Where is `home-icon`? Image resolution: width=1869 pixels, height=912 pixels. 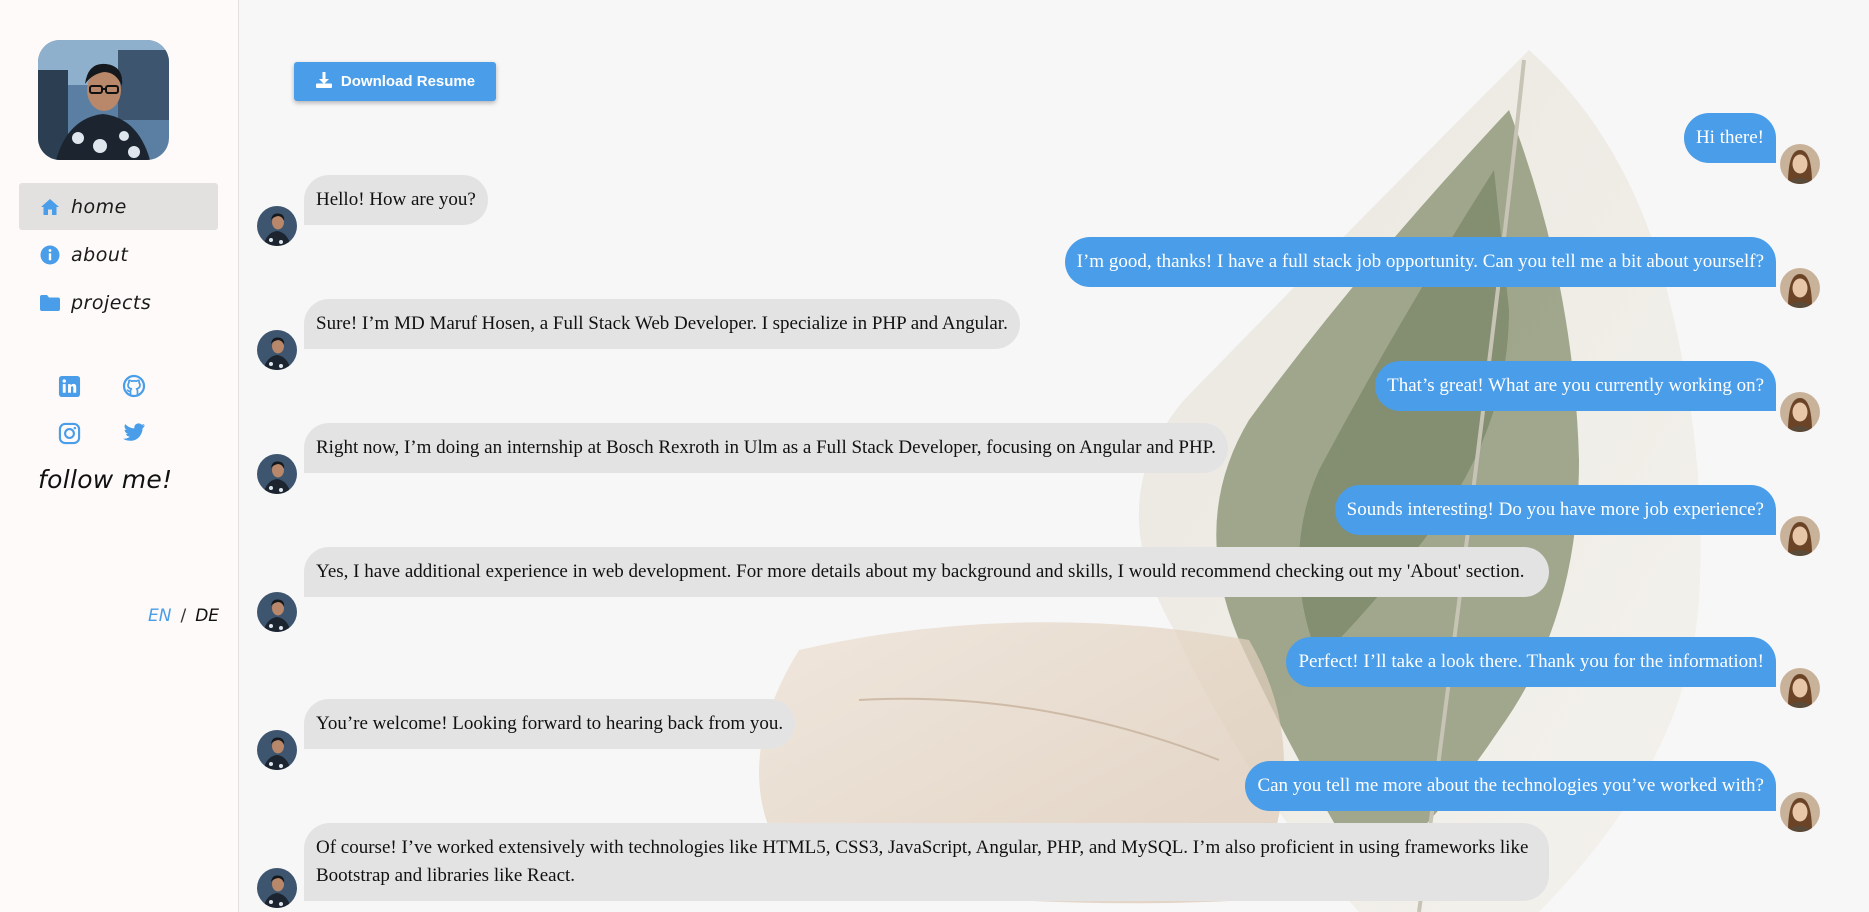
home-icon is located at coordinates (50, 207).